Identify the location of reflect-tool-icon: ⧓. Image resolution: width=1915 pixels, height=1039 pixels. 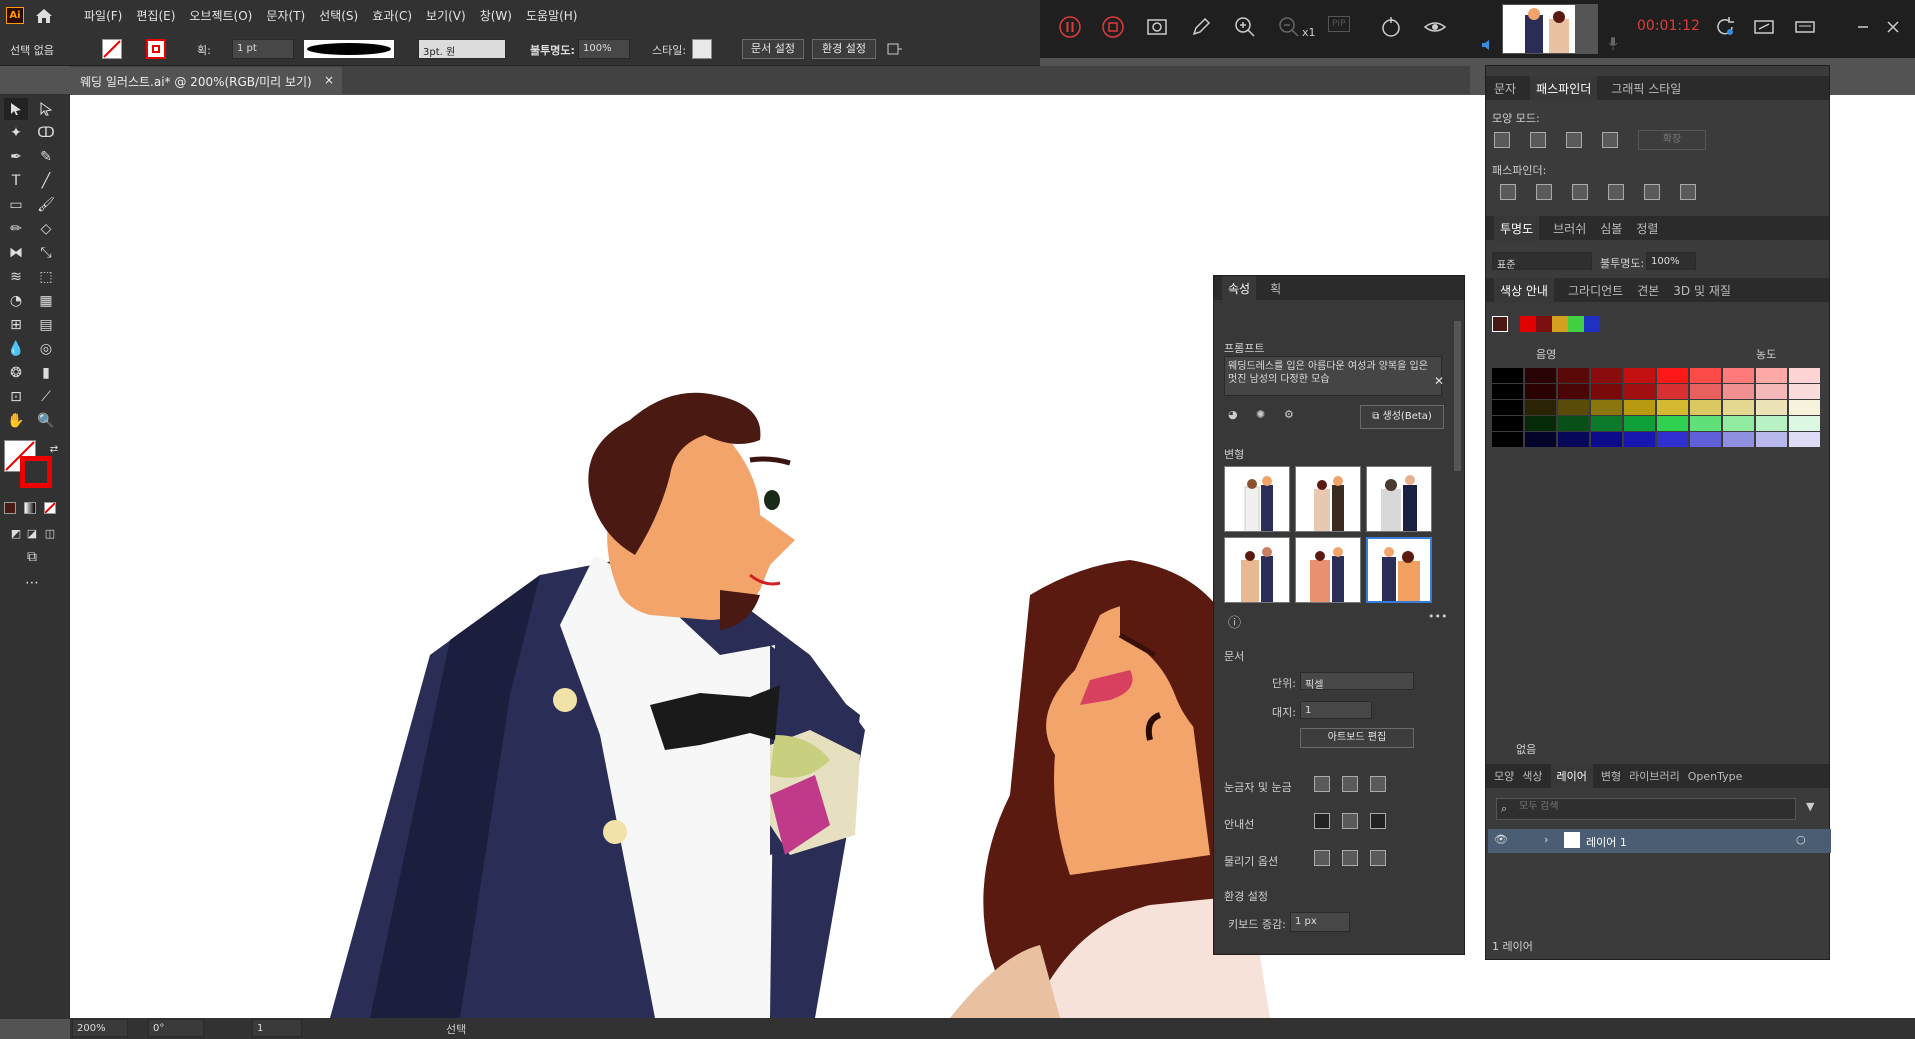
(16, 253).